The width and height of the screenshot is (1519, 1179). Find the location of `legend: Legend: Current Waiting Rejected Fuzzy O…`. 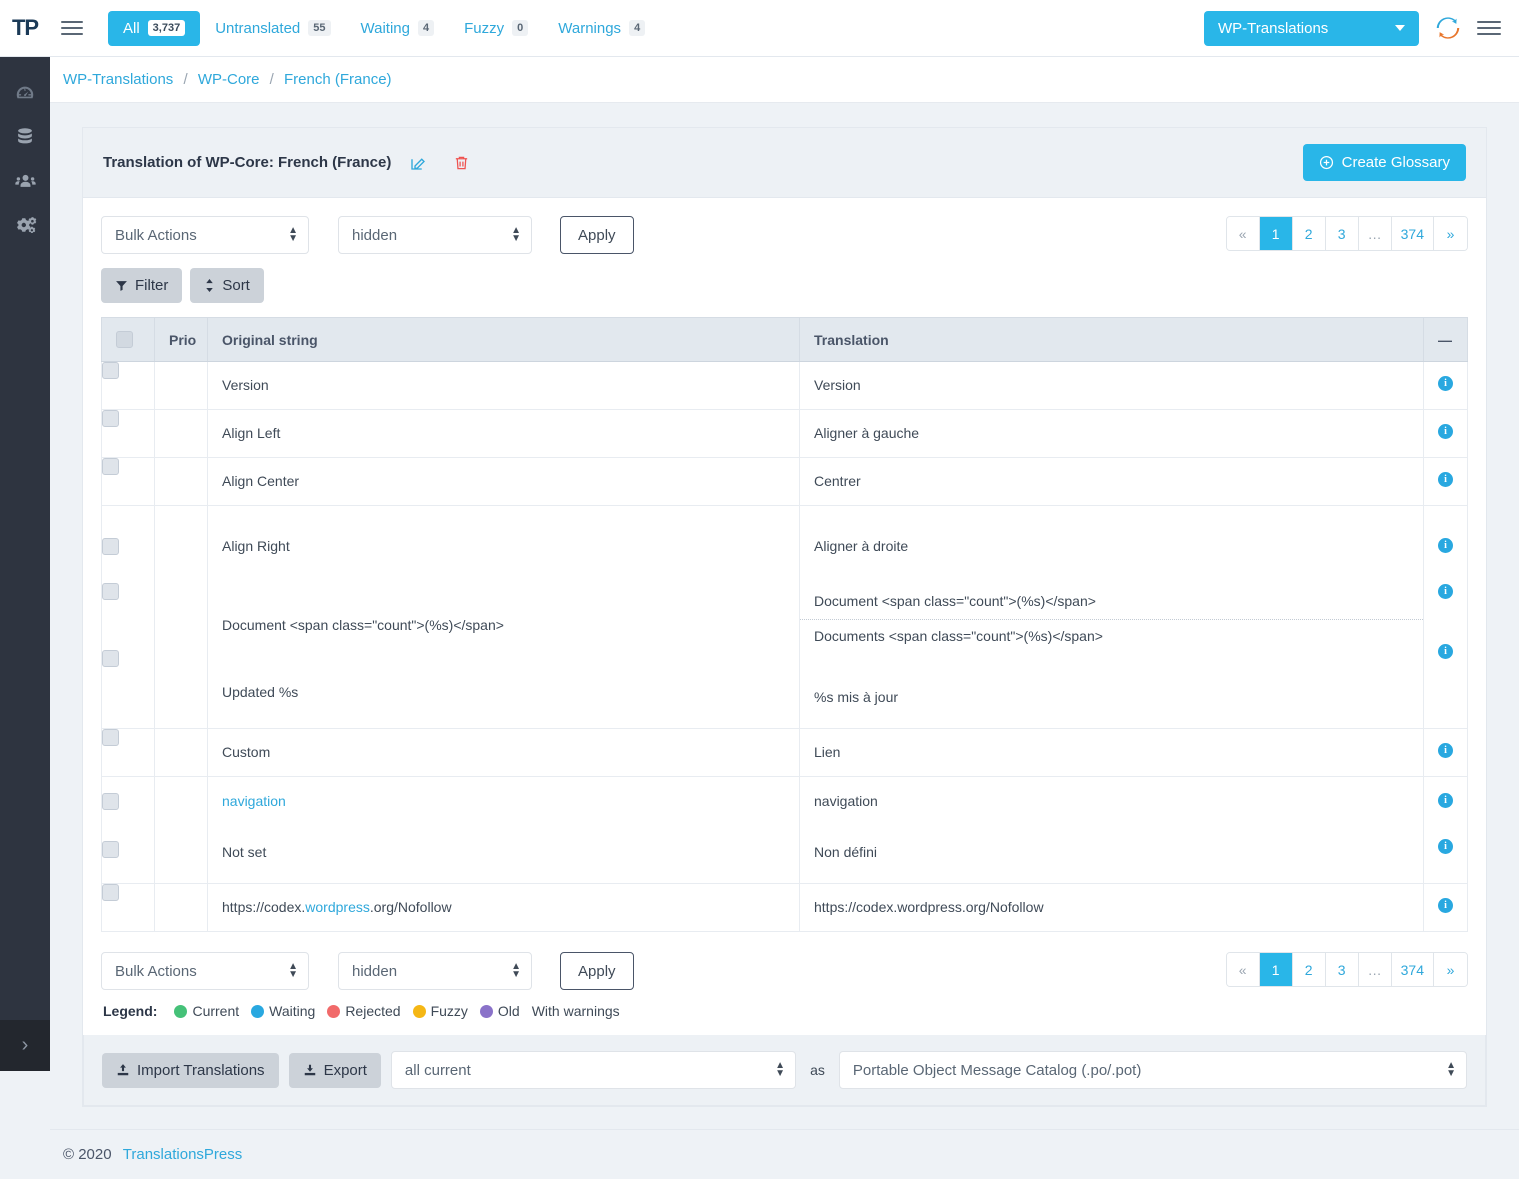

legend: Legend: Current Waiting Rejected Fuzzy O… is located at coordinates (784, 1012).